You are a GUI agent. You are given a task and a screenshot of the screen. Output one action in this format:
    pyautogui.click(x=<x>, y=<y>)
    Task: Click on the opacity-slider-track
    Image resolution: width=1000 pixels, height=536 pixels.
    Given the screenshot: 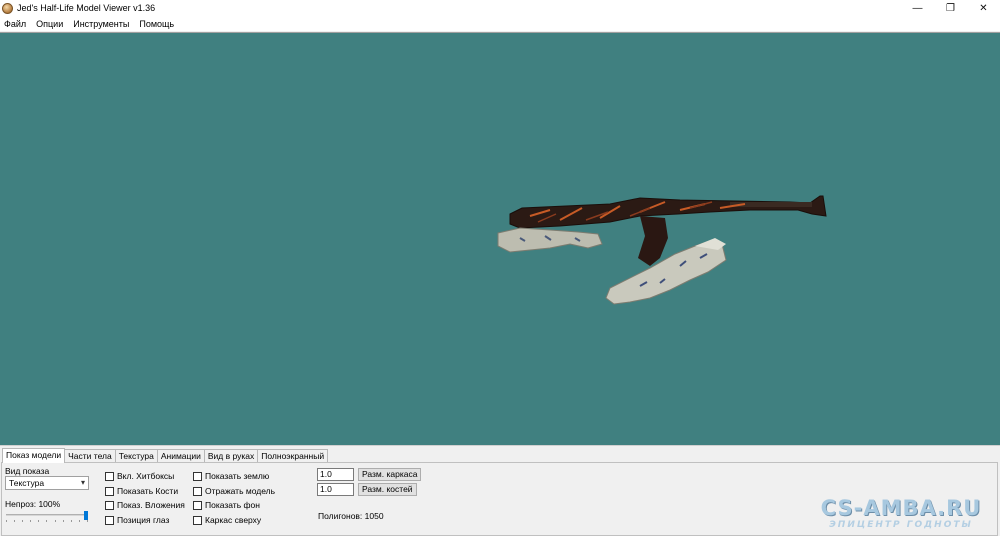 What is the action you would take?
    pyautogui.click(x=47, y=515)
    